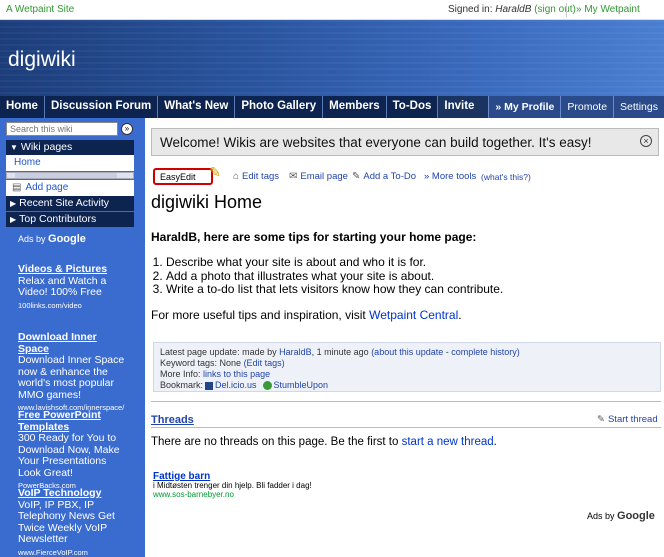 The height and width of the screenshot is (557, 664). I want to click on chevron-down-icon: ▼, so click(14, 147).